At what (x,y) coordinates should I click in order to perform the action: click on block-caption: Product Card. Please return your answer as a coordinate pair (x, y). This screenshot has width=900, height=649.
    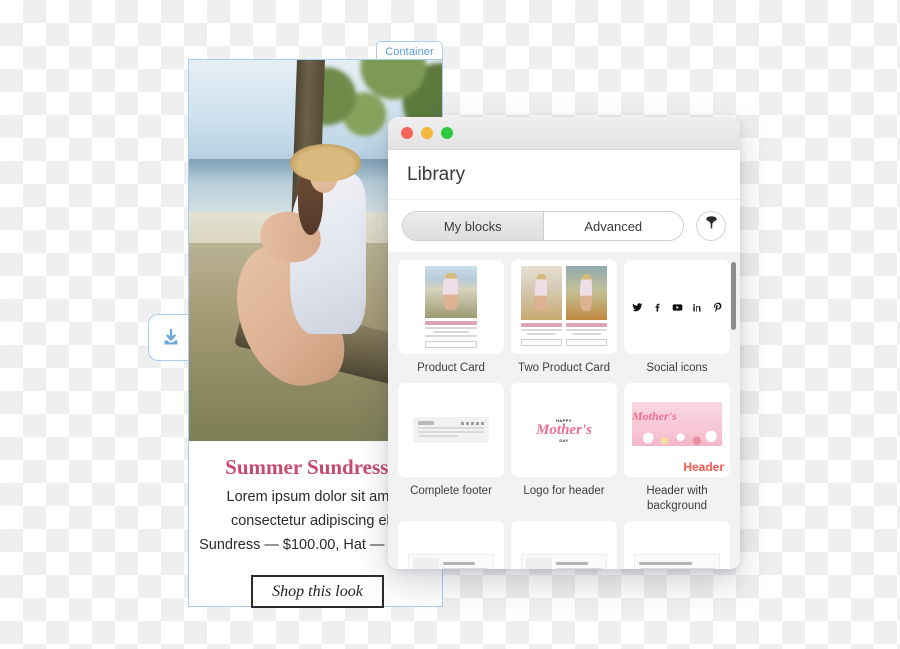
    Looking at the image, I should click on (451, 368).